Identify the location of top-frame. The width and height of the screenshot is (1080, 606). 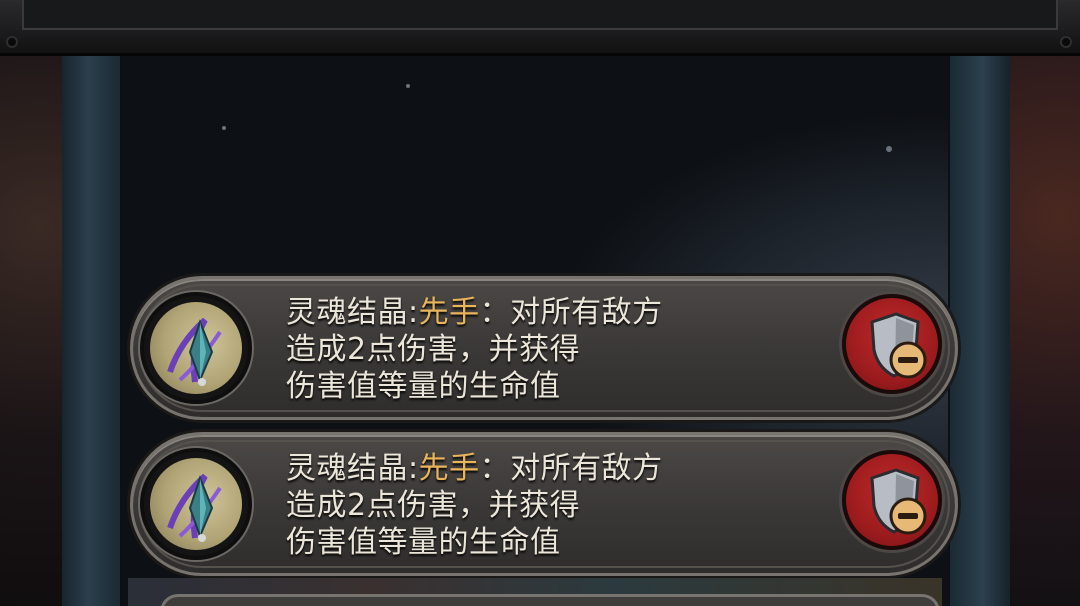
(540, 28).